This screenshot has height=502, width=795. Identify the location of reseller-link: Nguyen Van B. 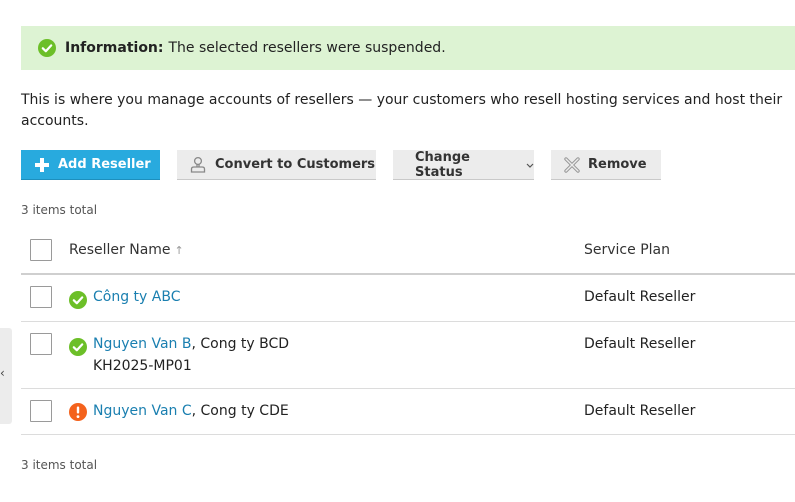
(142, 344).